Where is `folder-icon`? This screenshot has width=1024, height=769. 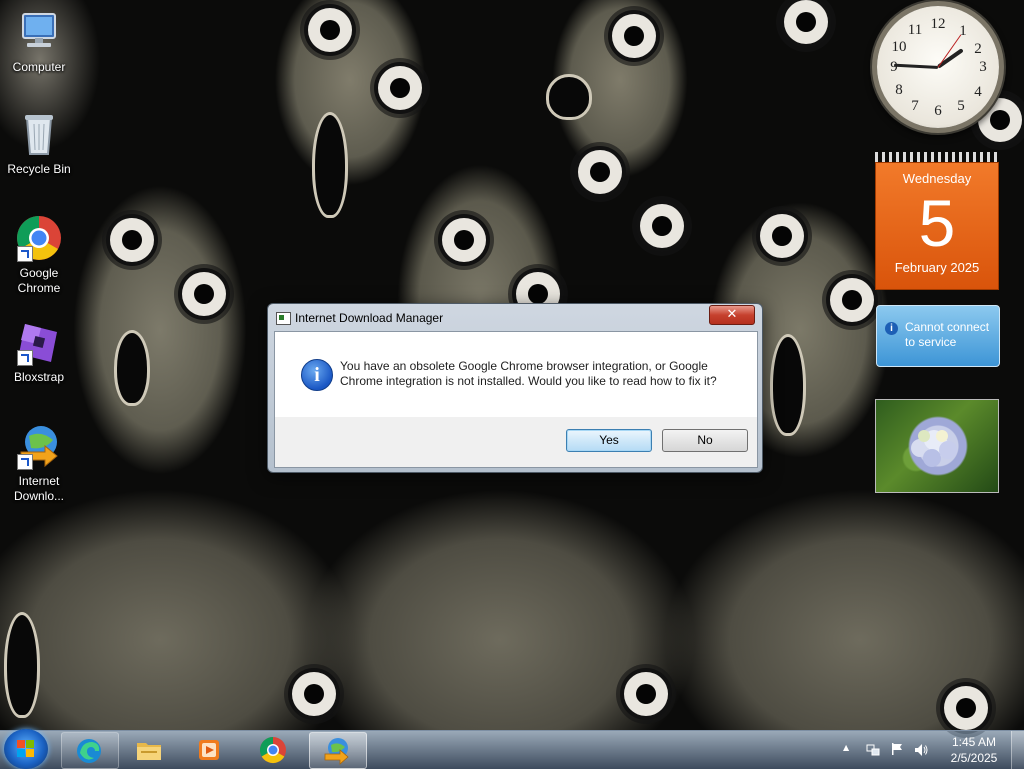 folder-icon is located at coordinates (149, 751).